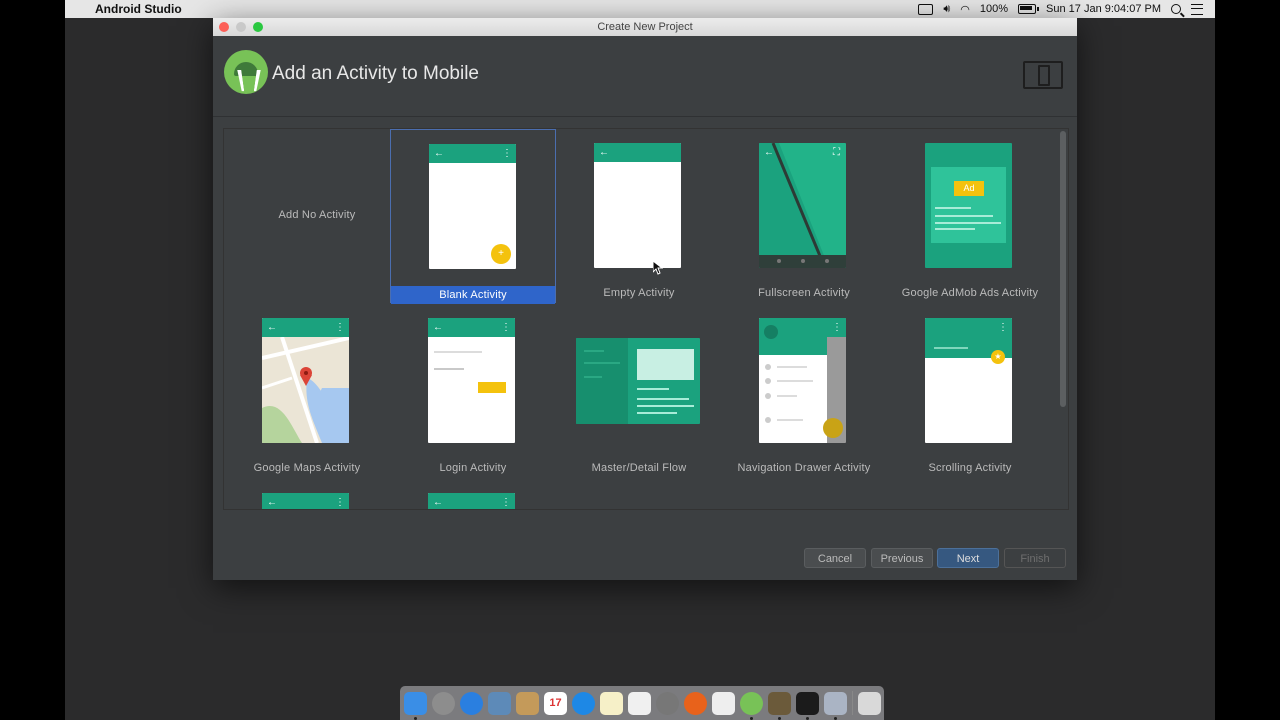  Describe the element at coordinates (611, 703) in the screenshot. I see `notes-icon` at that location.